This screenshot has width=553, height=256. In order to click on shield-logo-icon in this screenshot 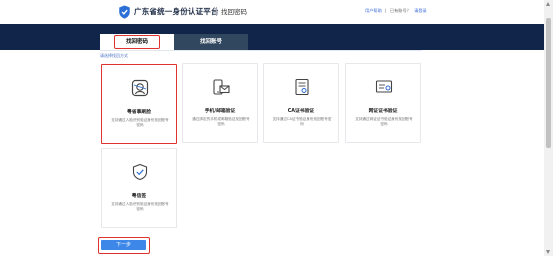, I will do `click(124, 12)`.